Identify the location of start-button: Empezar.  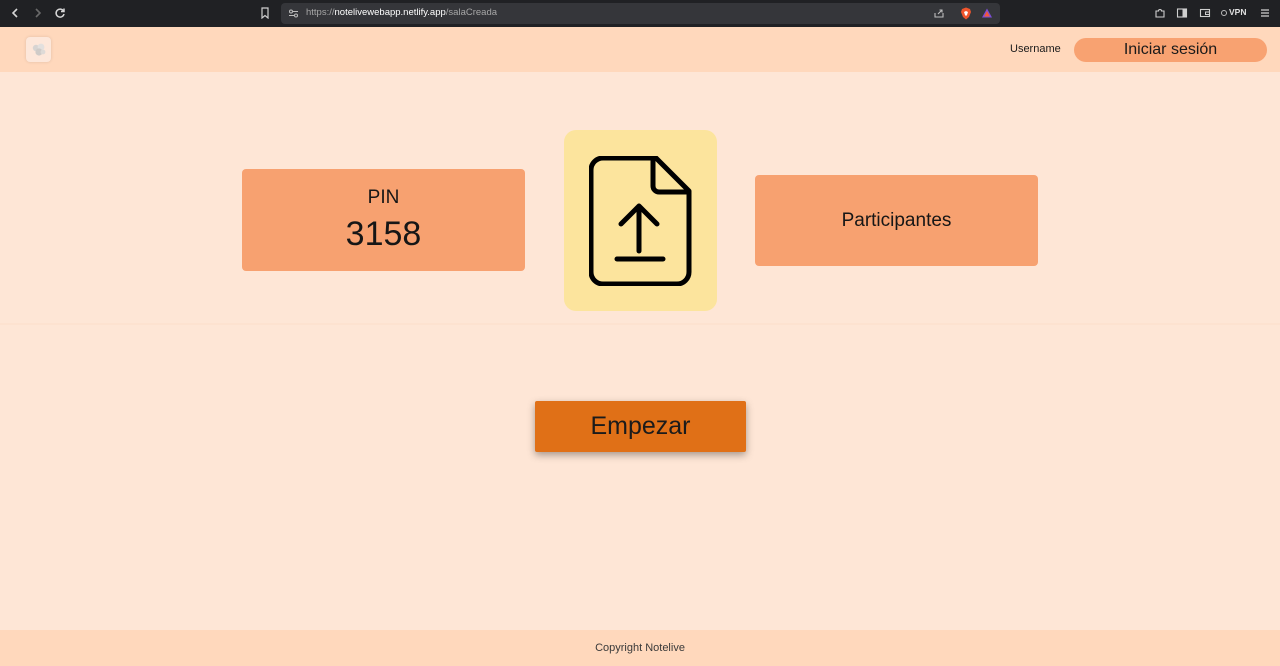
(640, 426).